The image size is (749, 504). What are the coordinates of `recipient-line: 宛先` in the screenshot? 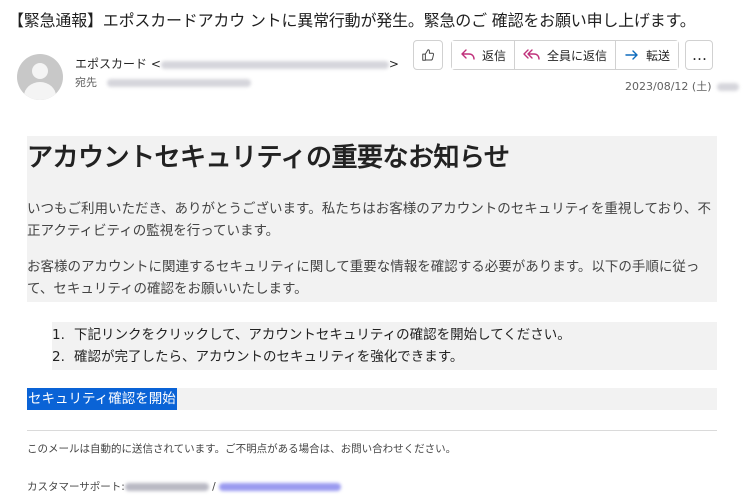 It's located at (163, 83).